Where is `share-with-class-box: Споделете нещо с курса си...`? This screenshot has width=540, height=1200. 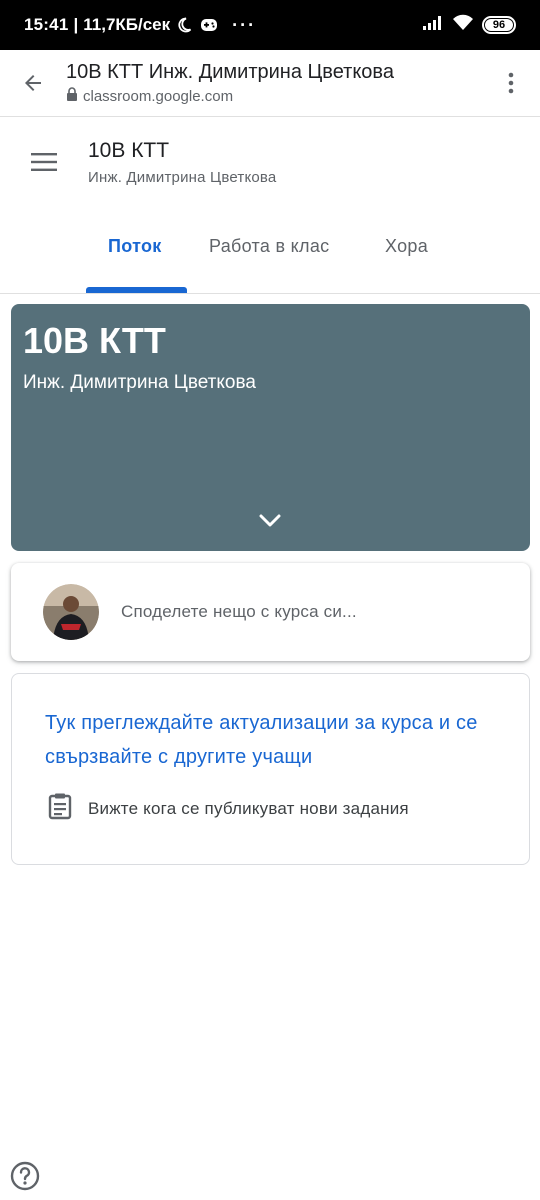 share-with-class-box: Споделете нещо с курса си... is located at coordinates (270, 612).